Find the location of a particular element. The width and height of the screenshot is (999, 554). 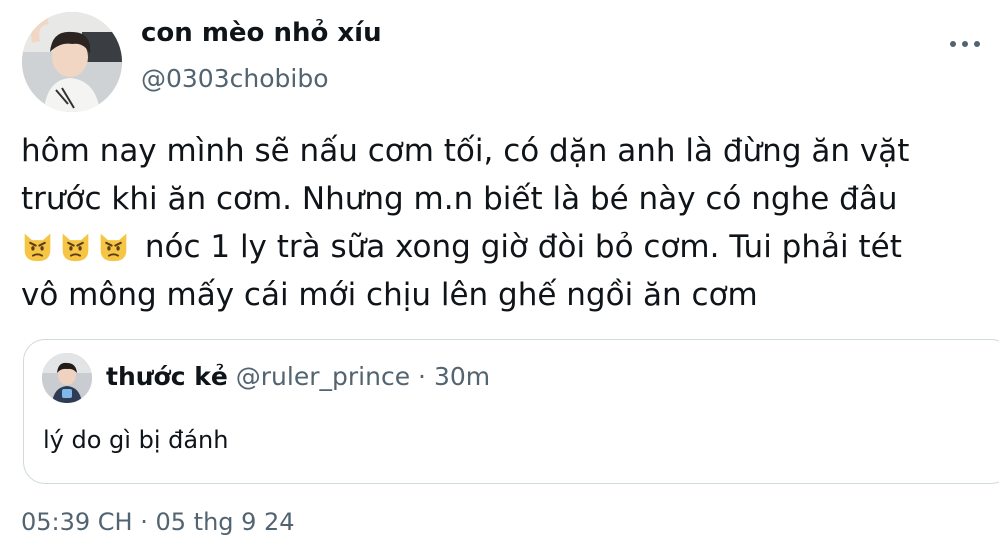

author-avatar is located at coordinates (72, 62).